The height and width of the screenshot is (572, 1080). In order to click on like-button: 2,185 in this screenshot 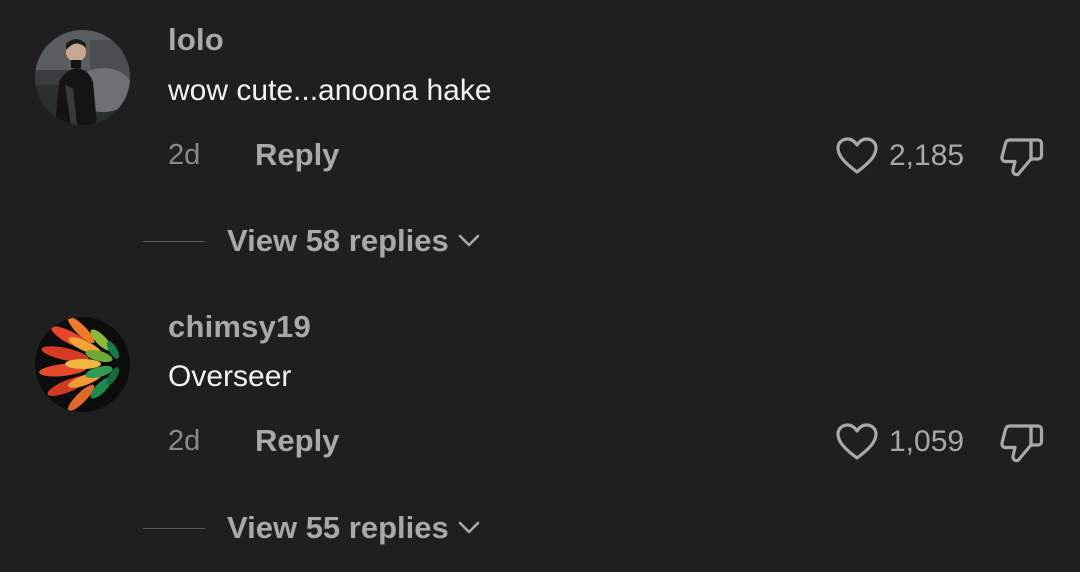, I will do `click(899, 156)`.